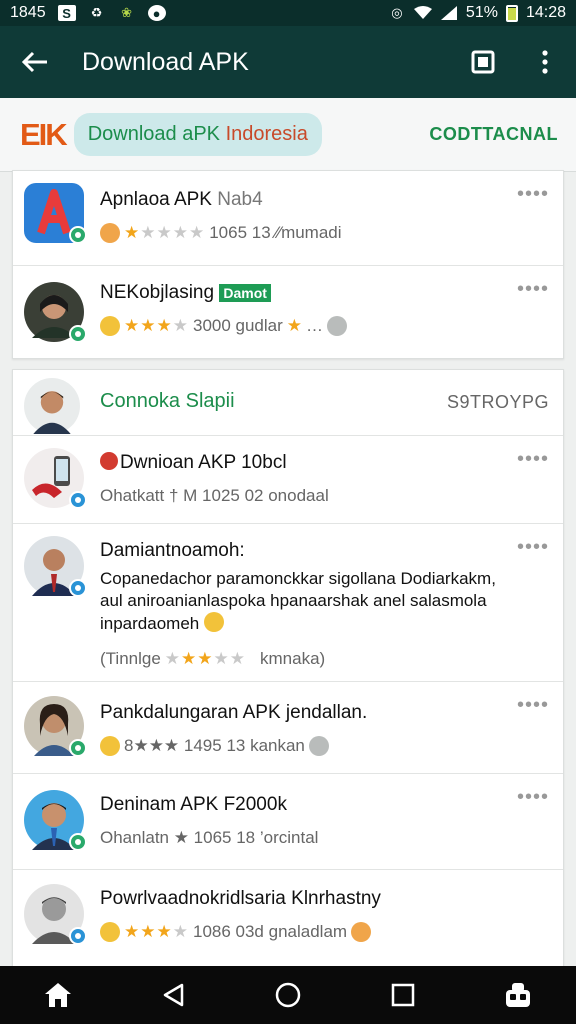 This screenshot has height=1024, width=576. I want to click on list-item-meta-text: 3000 gudlar, so click(237, 325).